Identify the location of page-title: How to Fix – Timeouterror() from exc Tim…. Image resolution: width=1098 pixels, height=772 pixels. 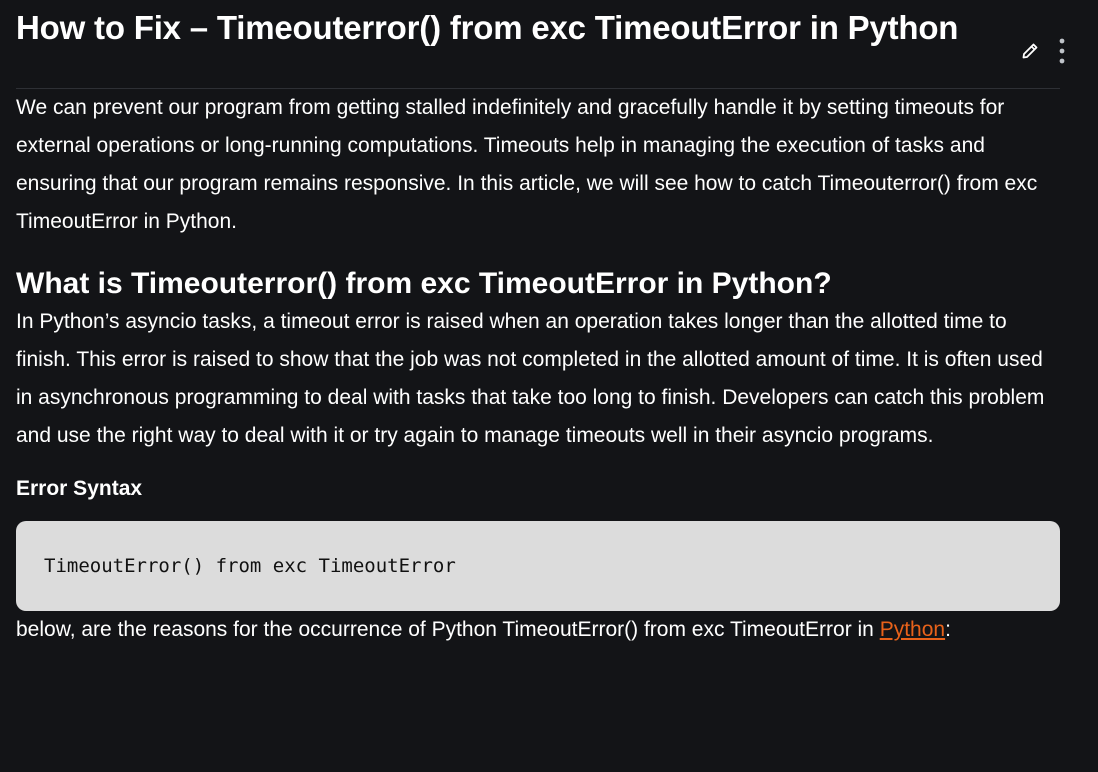
(487, 27).